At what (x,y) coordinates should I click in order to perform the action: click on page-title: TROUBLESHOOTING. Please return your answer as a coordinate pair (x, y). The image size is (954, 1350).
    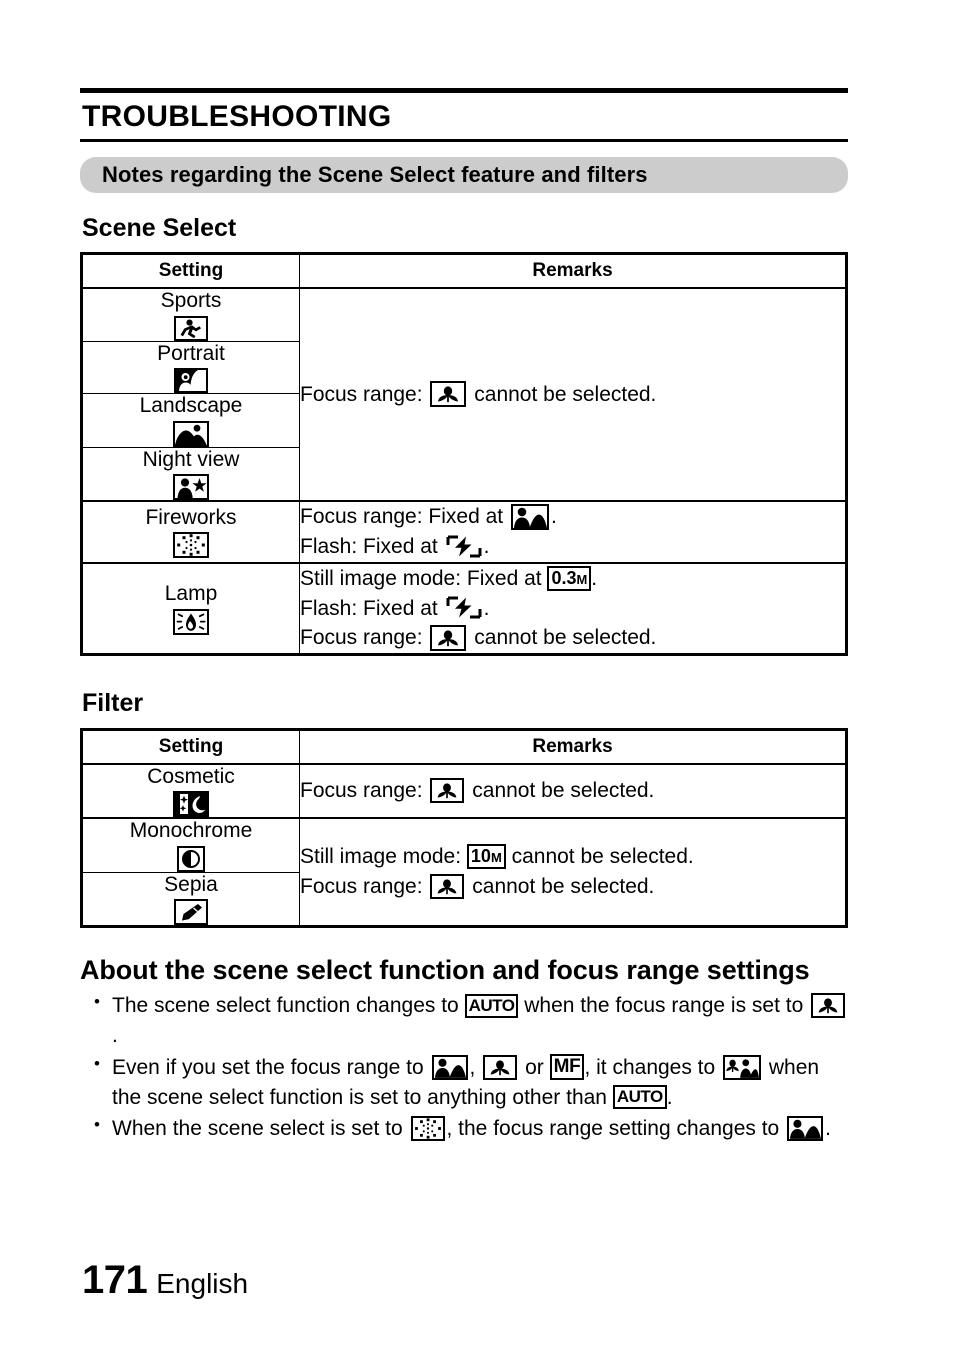
    Looking at the image, I should click on (237, 116).